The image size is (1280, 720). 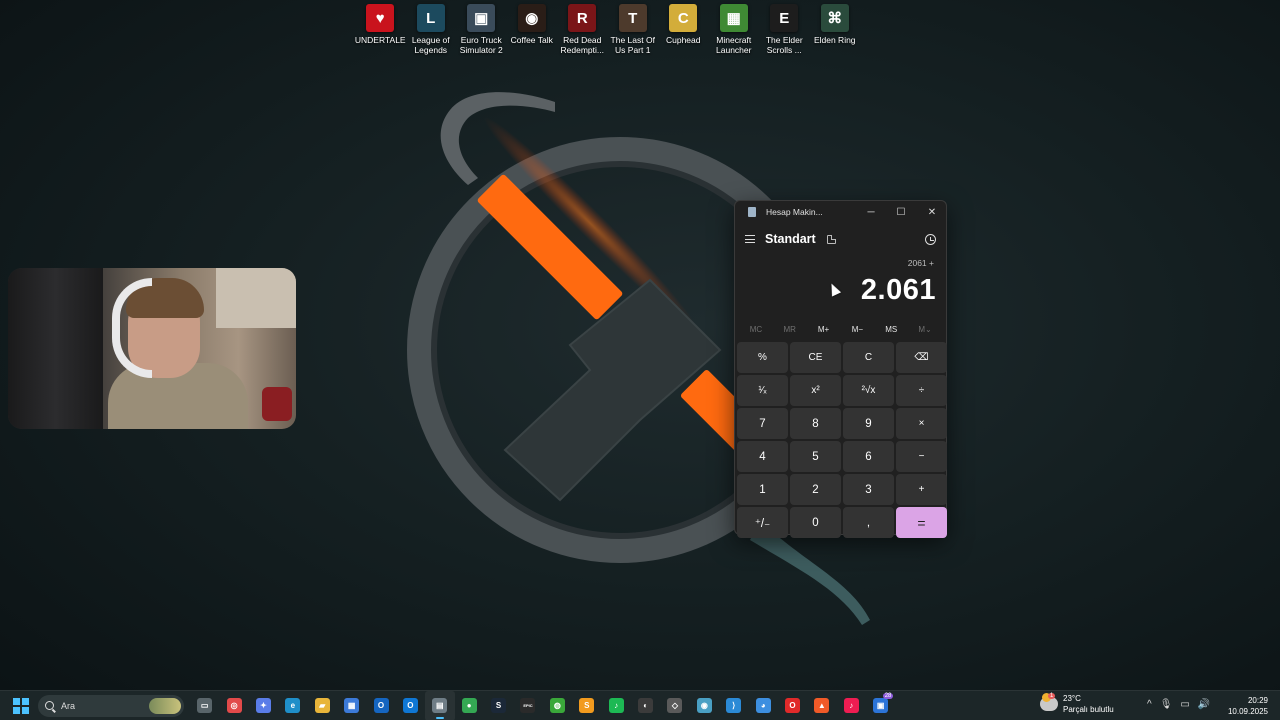 I want to click on desktop-icon-the-last-of-us: T The Last Of Us Part 1, so click(x=633, y=29).